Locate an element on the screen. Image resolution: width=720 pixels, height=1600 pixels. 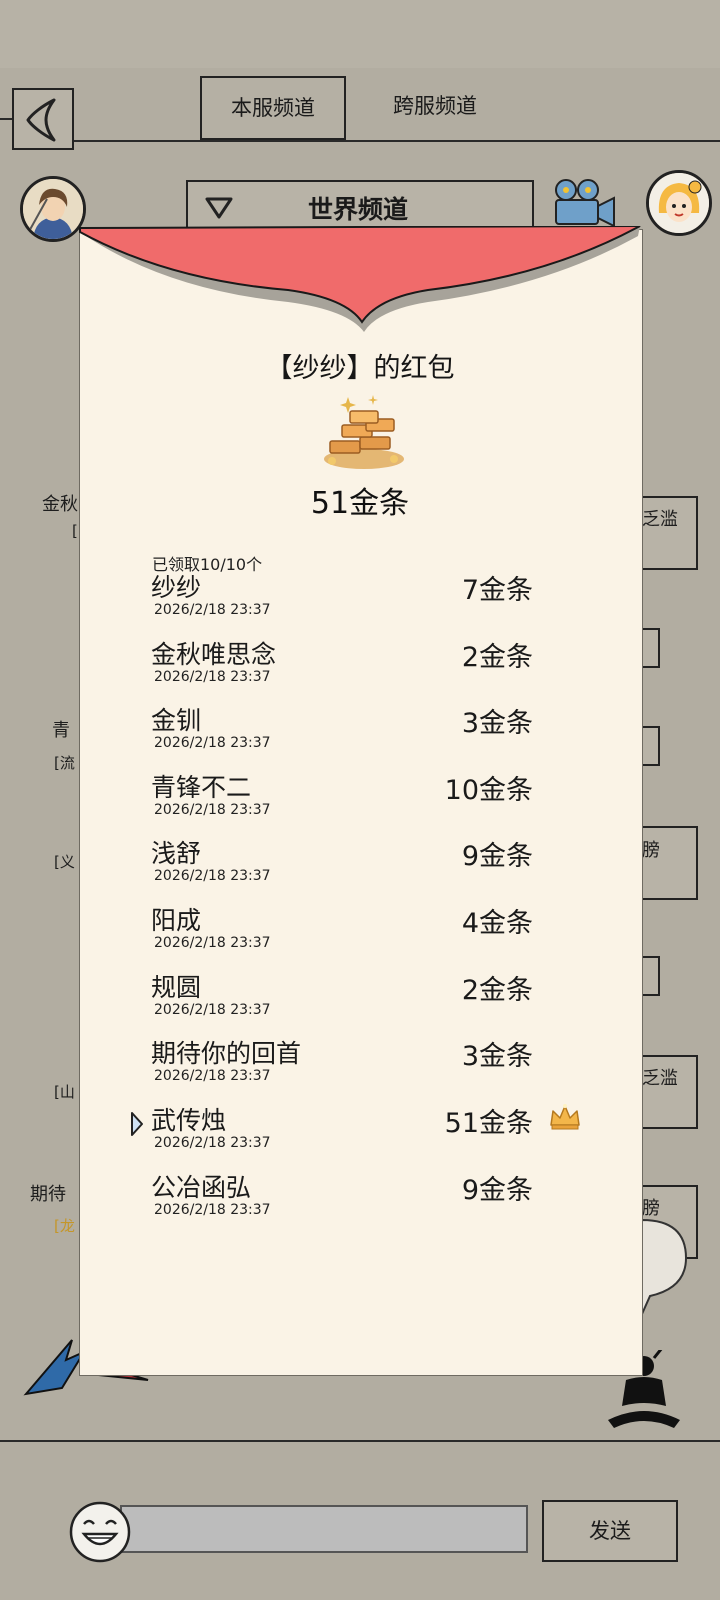
red-packet-total: 51金条 is located at coordinates (360, 503).